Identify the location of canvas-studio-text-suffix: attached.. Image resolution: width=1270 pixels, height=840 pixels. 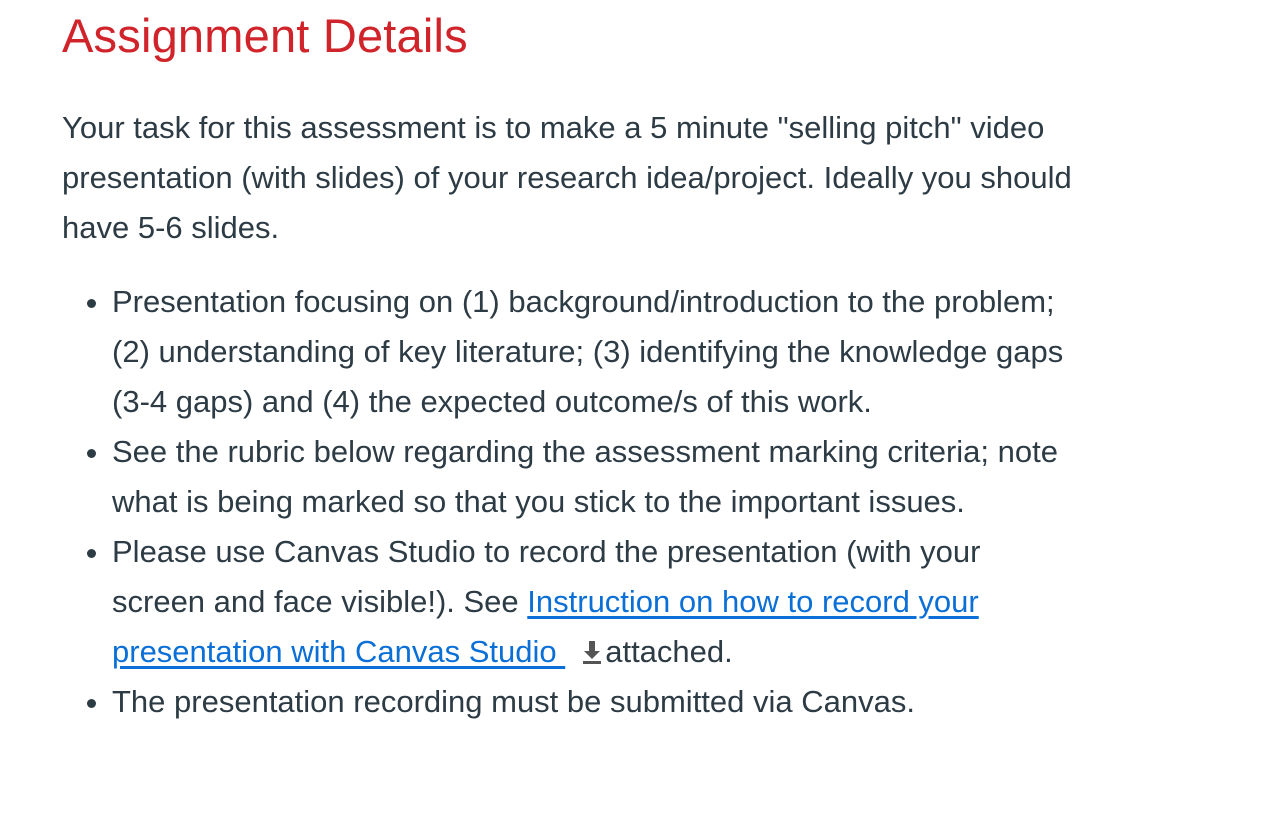
(669, 651).